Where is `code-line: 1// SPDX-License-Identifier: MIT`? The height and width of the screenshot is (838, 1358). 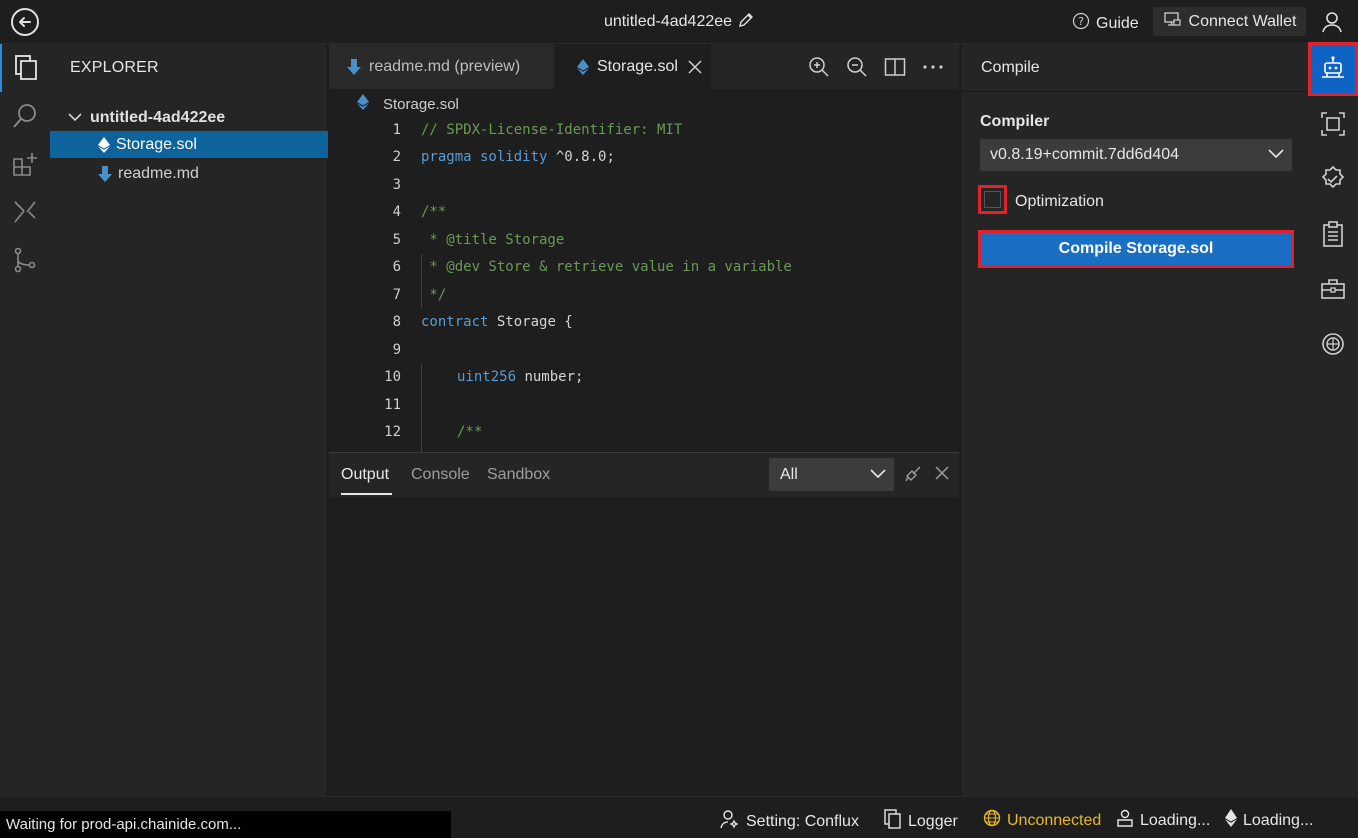 code-line: 1// SPDX-License-Identifier: MIT is located at coordinates (537, 129).